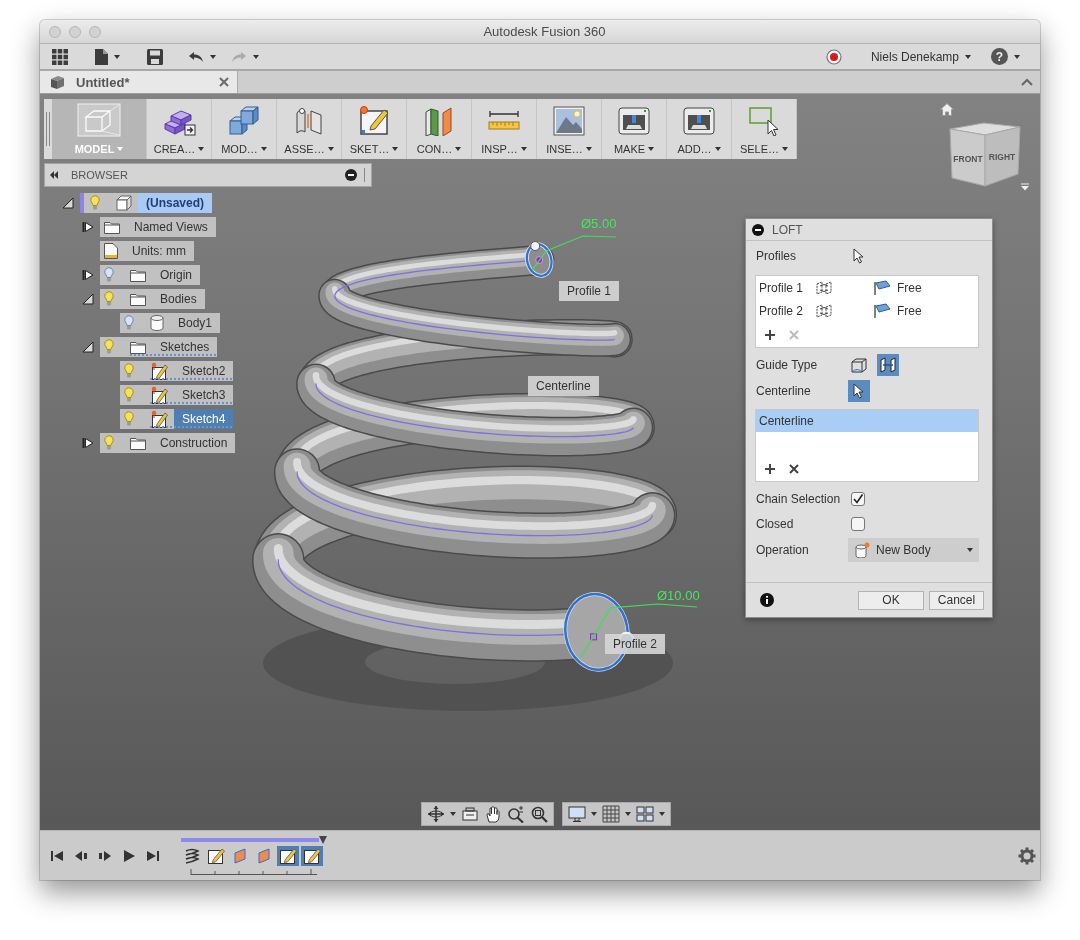 This screenshot has width=1080, height=940. What do you see at coordinates (833, 56) in the screenshot?
I see `record-icon` at bounding box center [833, 56].